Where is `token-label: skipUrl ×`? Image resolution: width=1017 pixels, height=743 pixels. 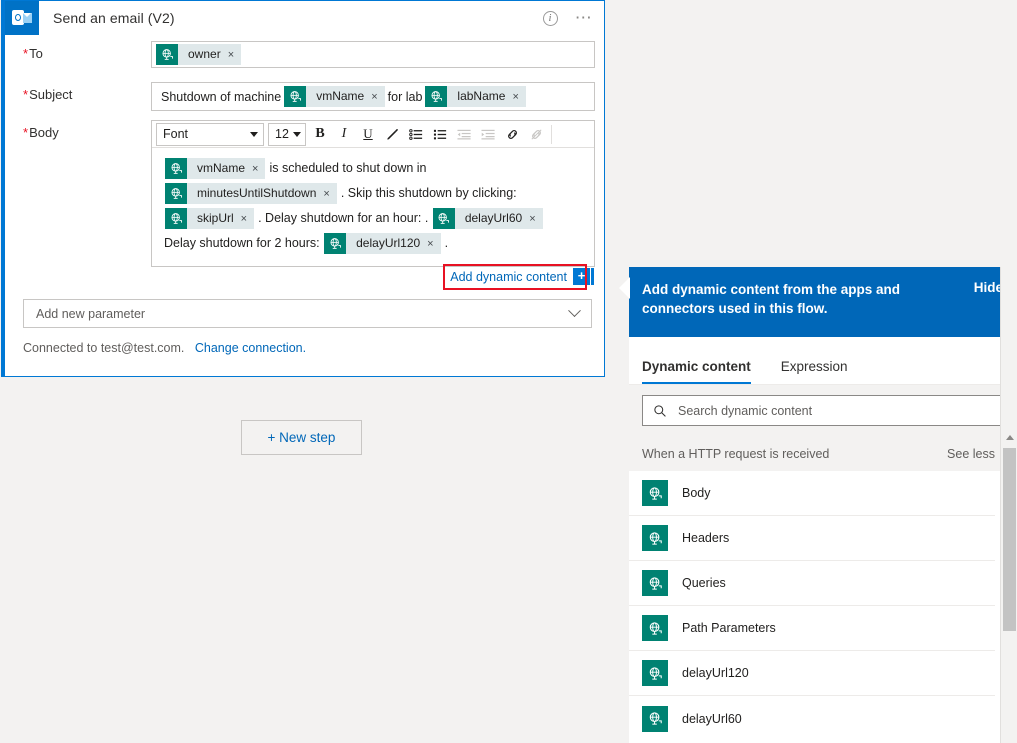 token-label: skipUrl × is located at coordinates (221, 219).